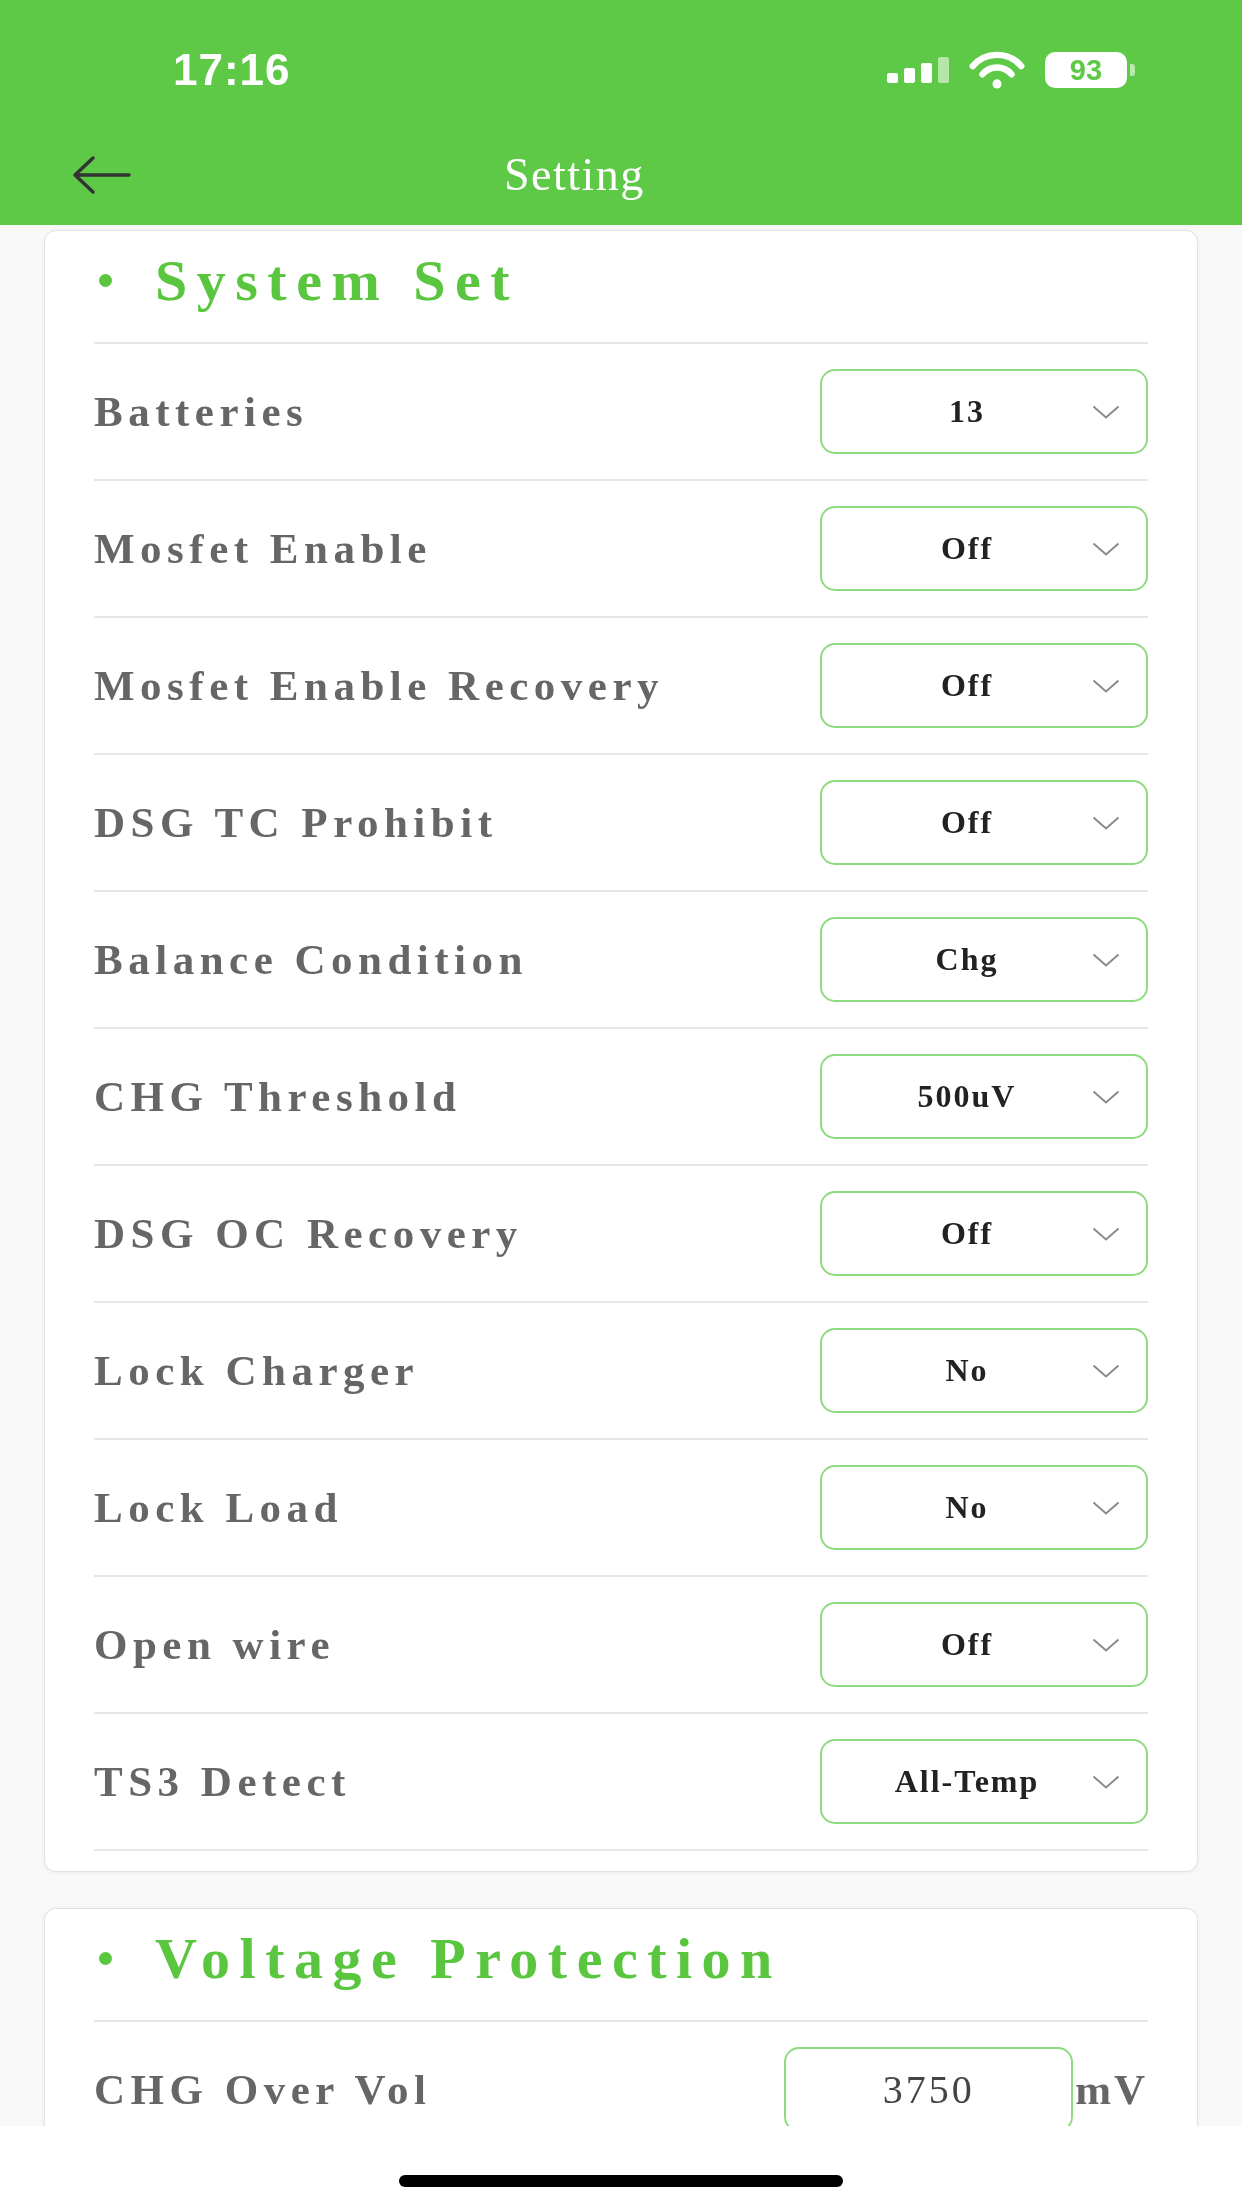  I want to click on signal-icon, so click(918, 70).